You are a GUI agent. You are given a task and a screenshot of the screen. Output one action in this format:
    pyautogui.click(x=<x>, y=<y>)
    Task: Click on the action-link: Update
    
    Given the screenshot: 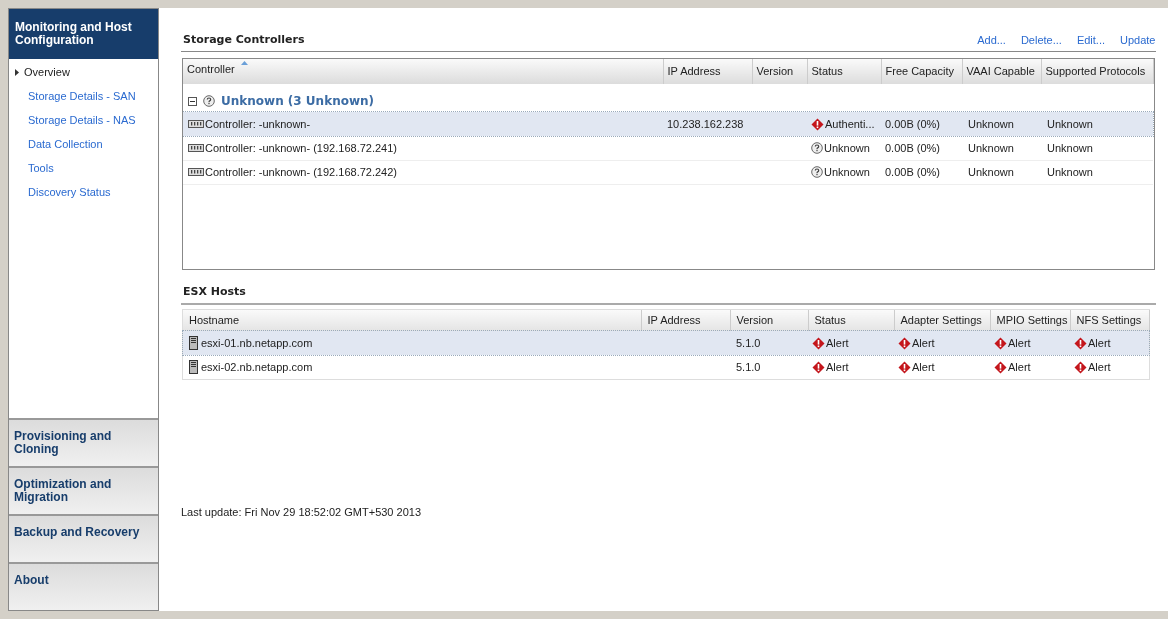 What is the action you would take?
    pyautogui.click(x=1138, y=39)
    